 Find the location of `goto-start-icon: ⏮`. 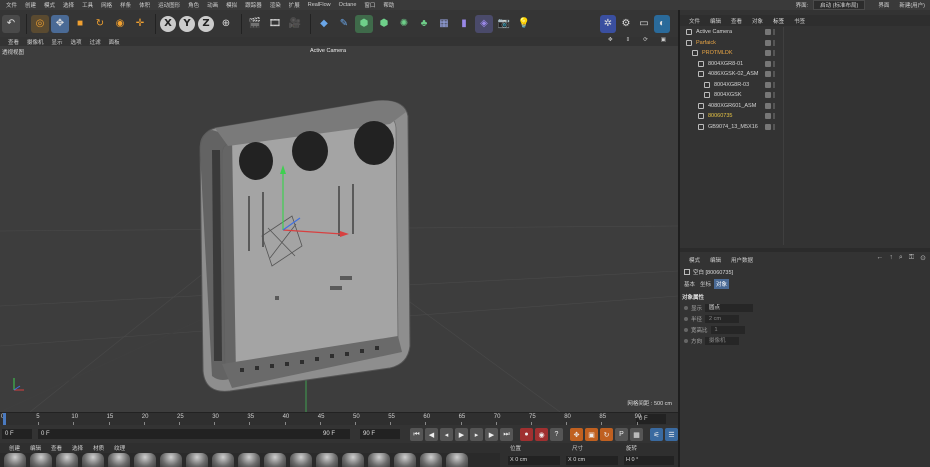

goto-start-icon: ⏮ is located at coordinates (416, 434).